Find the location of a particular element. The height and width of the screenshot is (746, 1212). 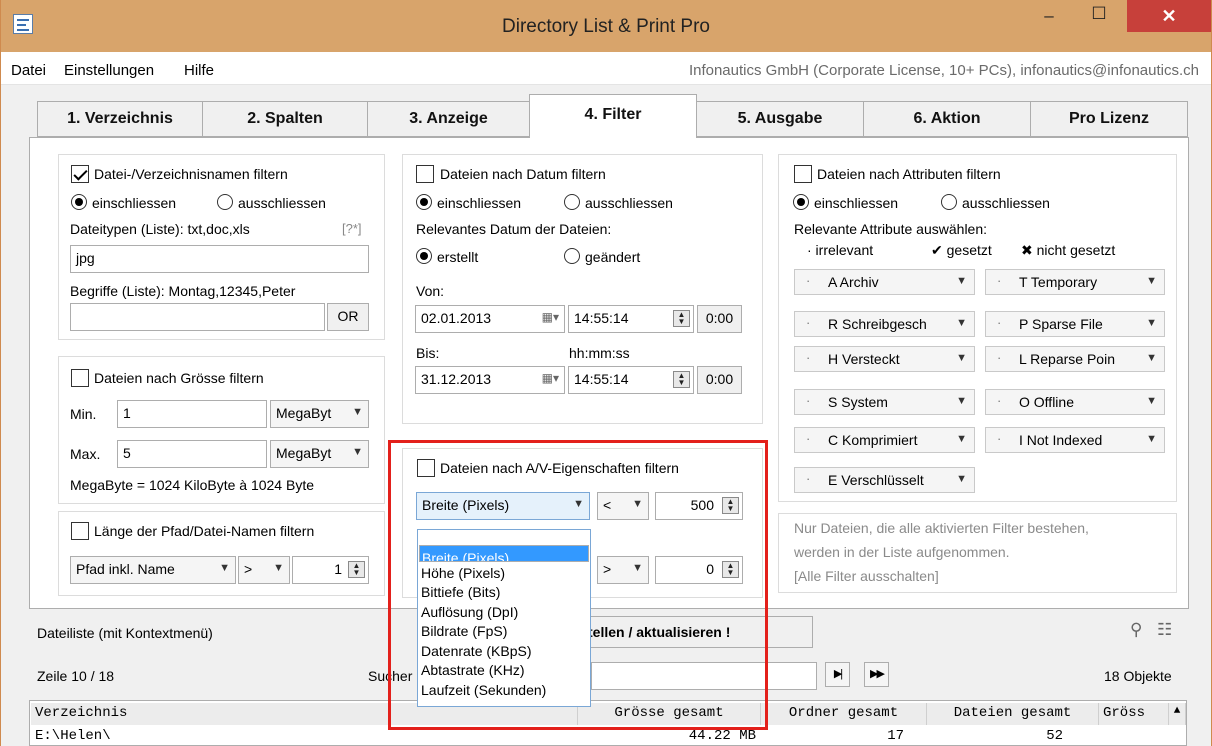

attr-exclude-radio is located at coordinates (949, 202).